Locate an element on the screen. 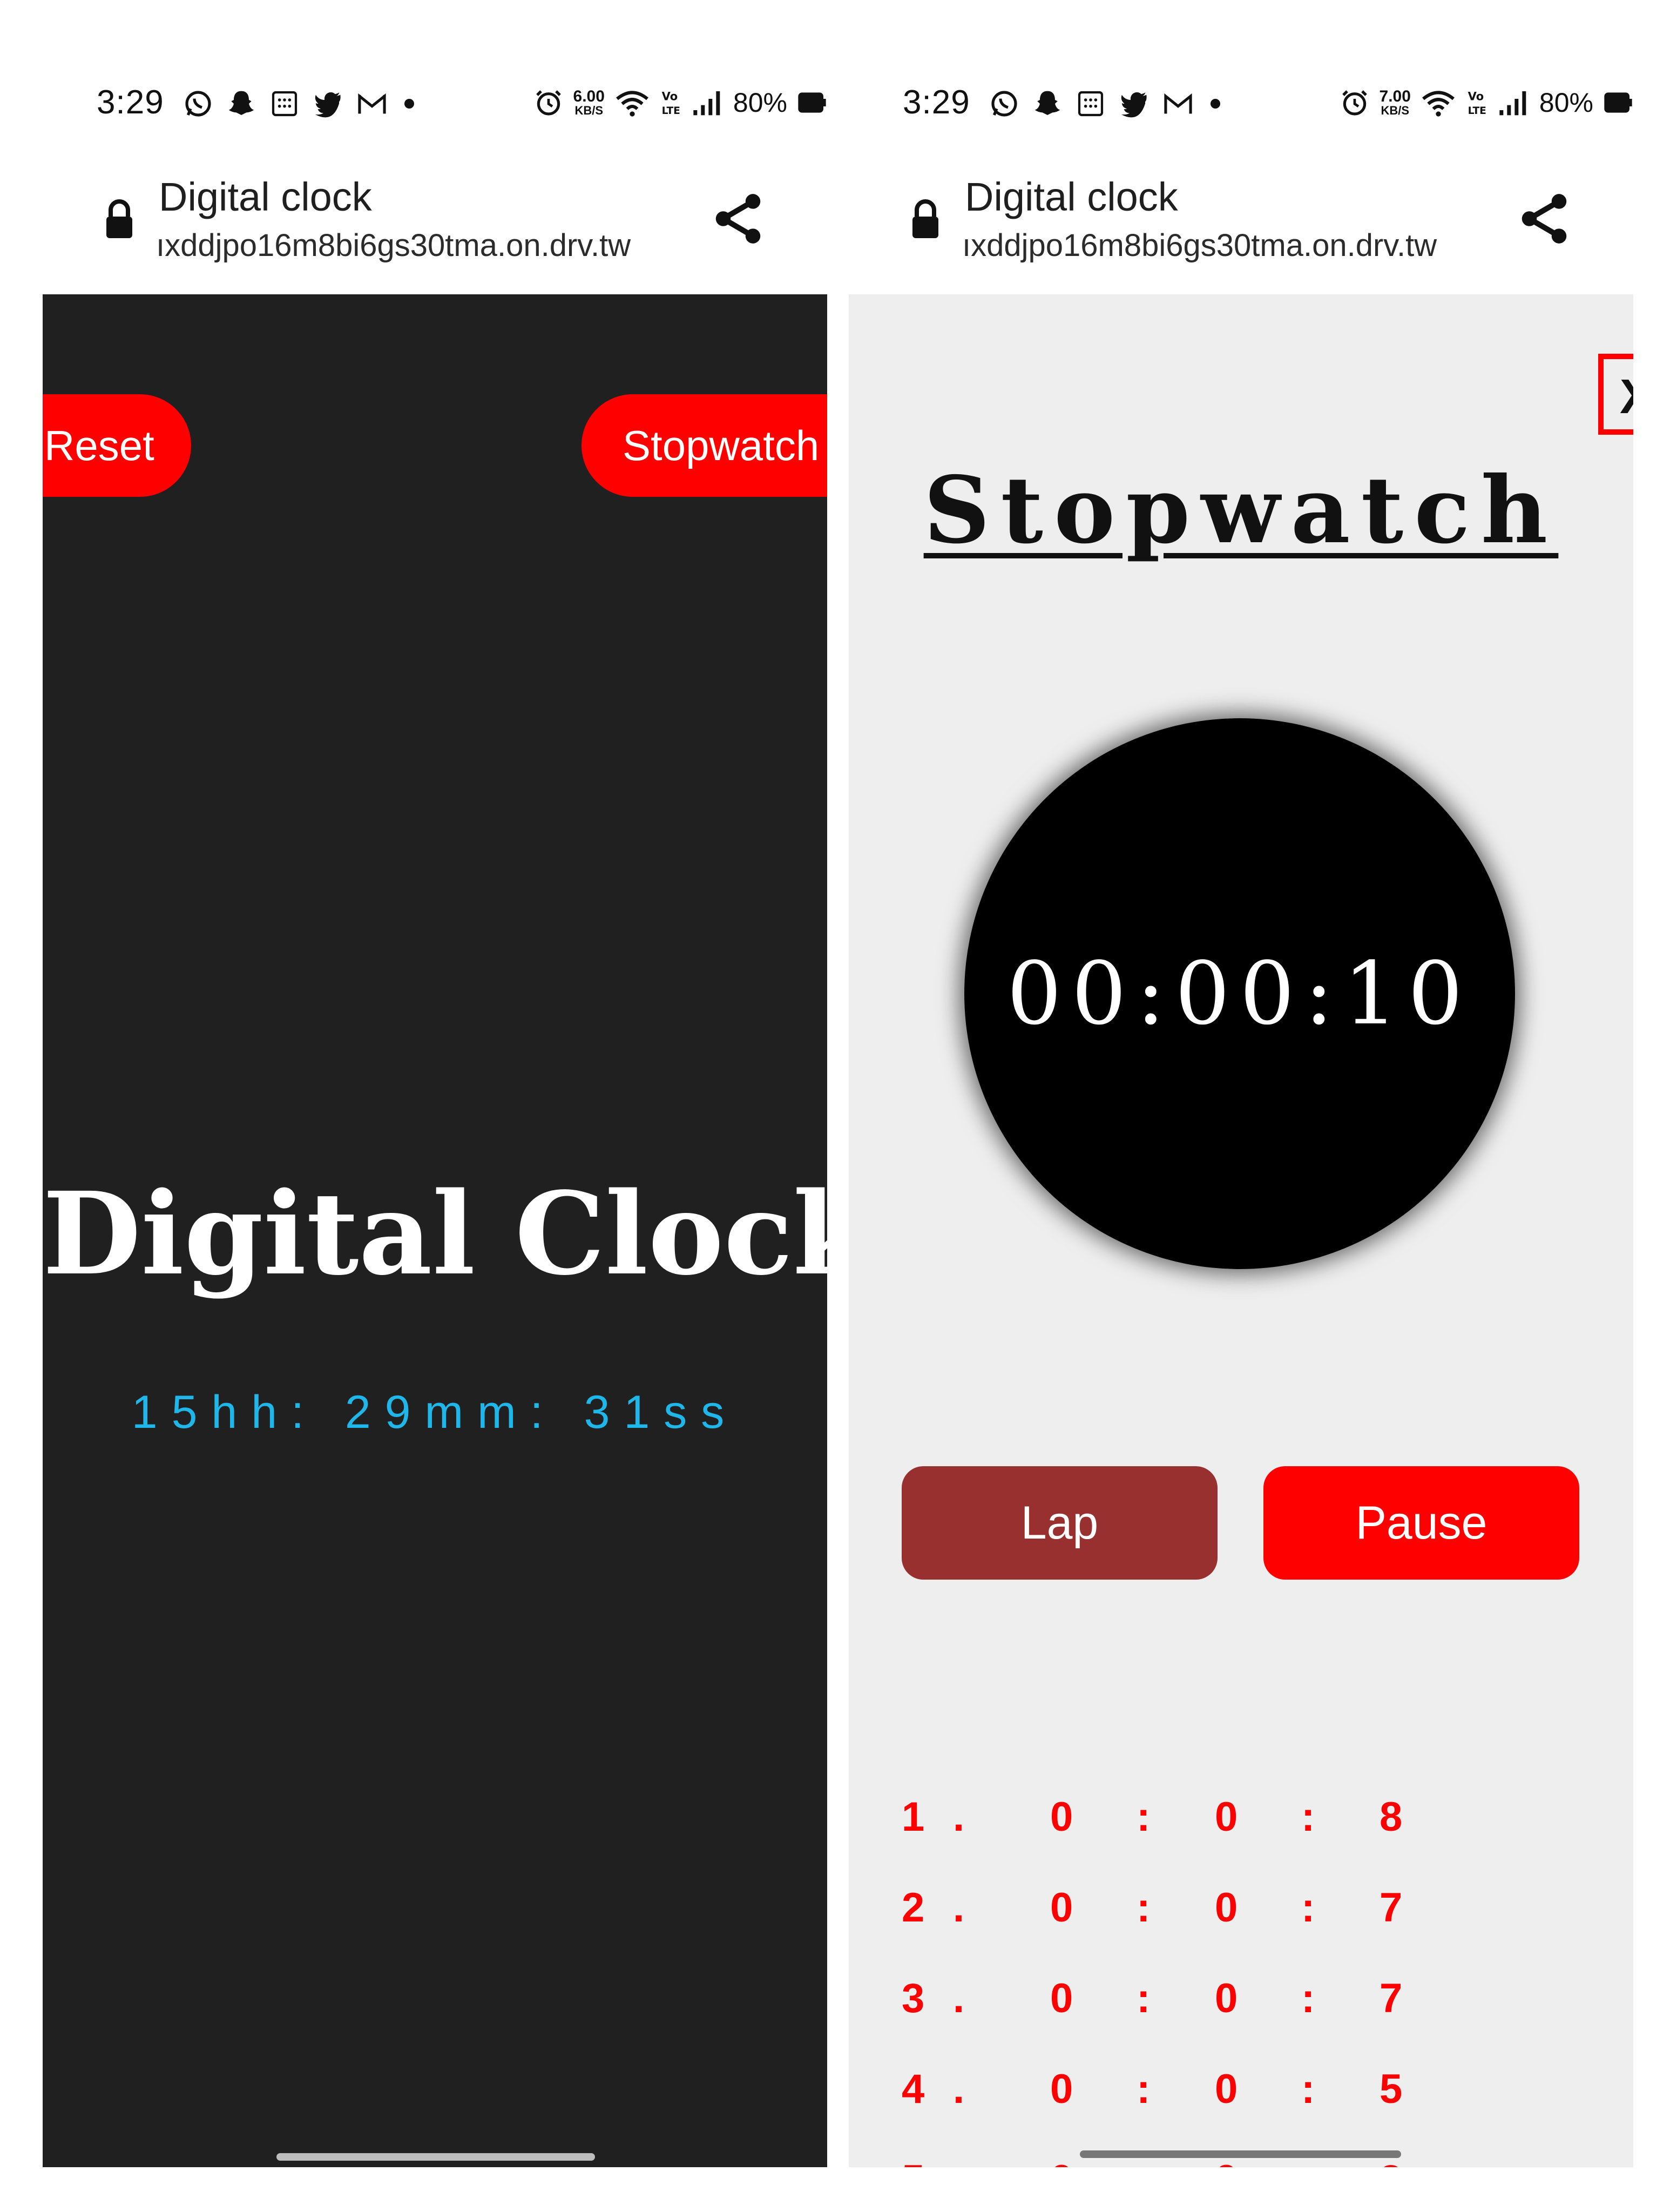 This screenshot has height=2212, width=1677. stopwatch-reading: 00:00:10 is located at coordinates (1239, 993).